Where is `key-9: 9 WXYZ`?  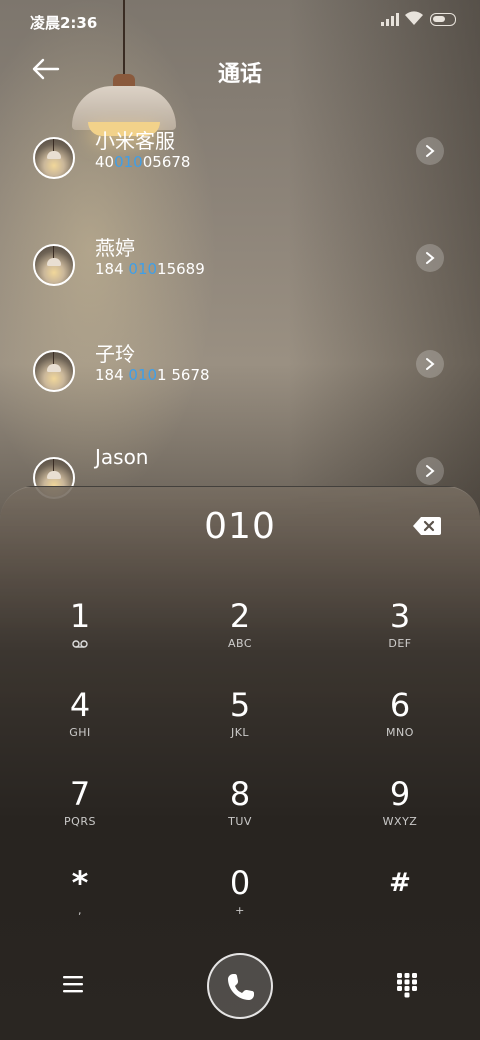 key-9: 9 WXYZ is located at coordinates (400, 816).